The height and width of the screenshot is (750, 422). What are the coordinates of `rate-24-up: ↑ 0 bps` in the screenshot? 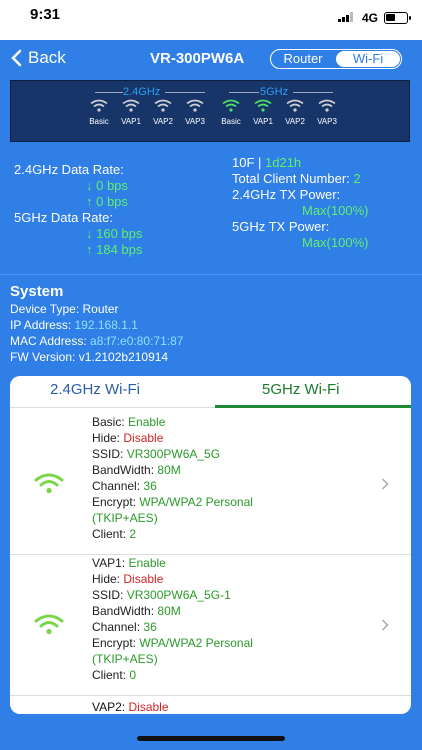 It's located at (107, 201).